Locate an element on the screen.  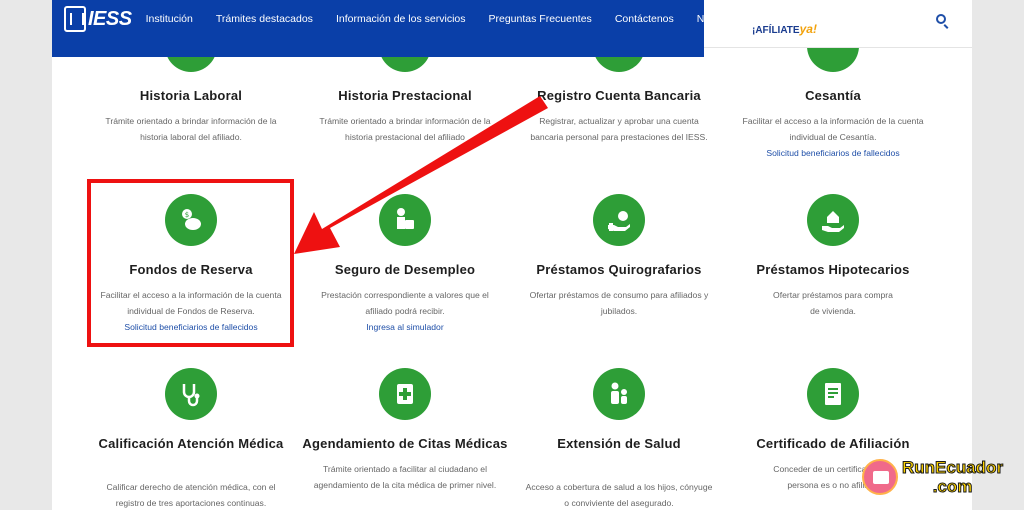
runecuador-watermark: RunEcuador .com is located at coordinates (933, 477).